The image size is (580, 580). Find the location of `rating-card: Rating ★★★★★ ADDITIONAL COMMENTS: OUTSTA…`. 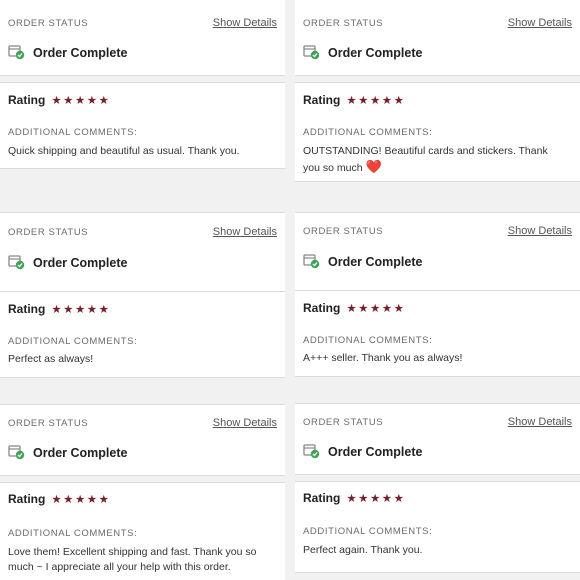

rating-card: Rating ★★★★★ ADDITIONAL COMMENTS: OUTSTA… is located at coordinates (437, 132).